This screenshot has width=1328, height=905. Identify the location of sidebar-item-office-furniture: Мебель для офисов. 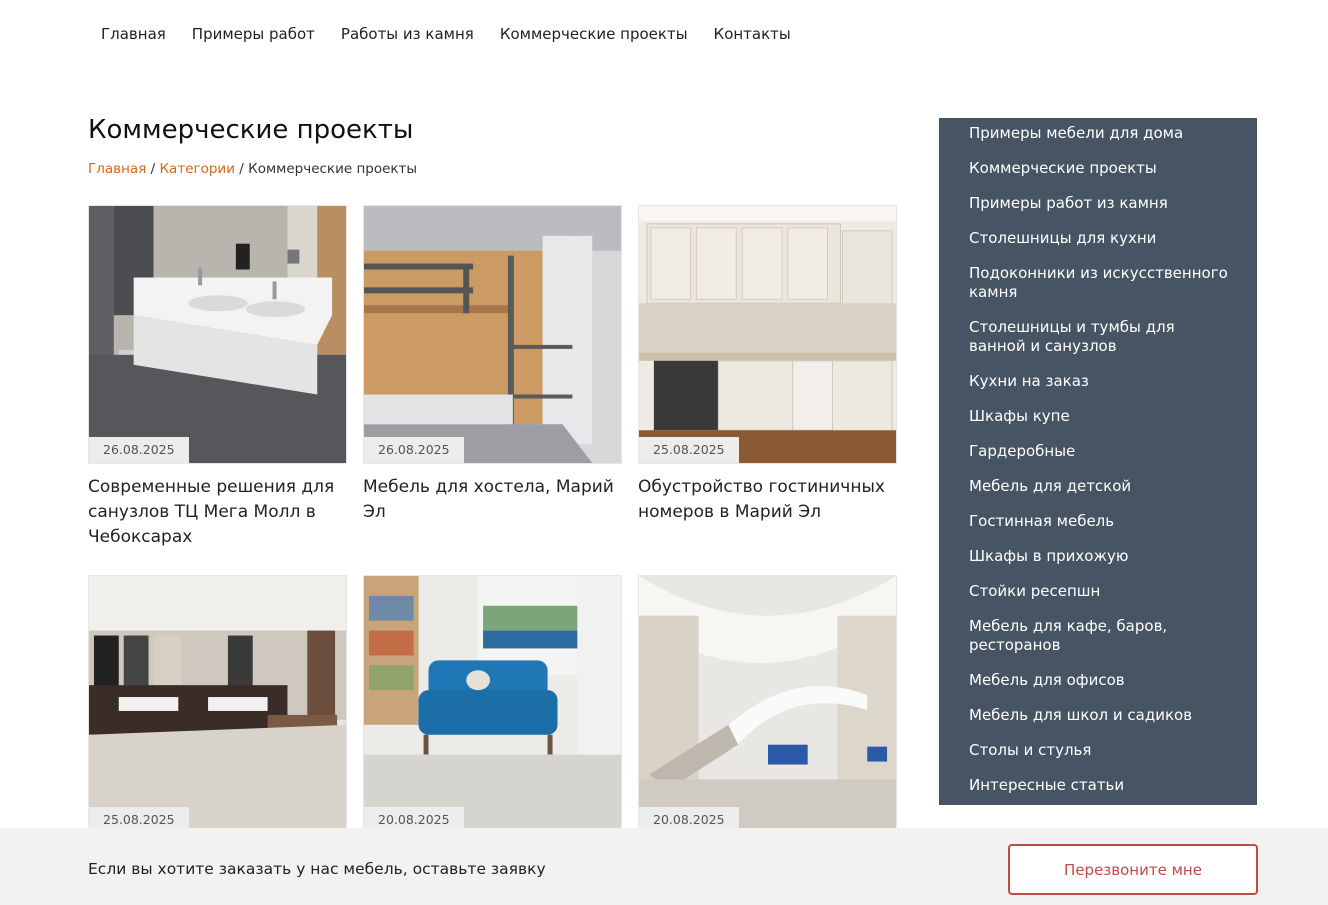
(1100, 680).